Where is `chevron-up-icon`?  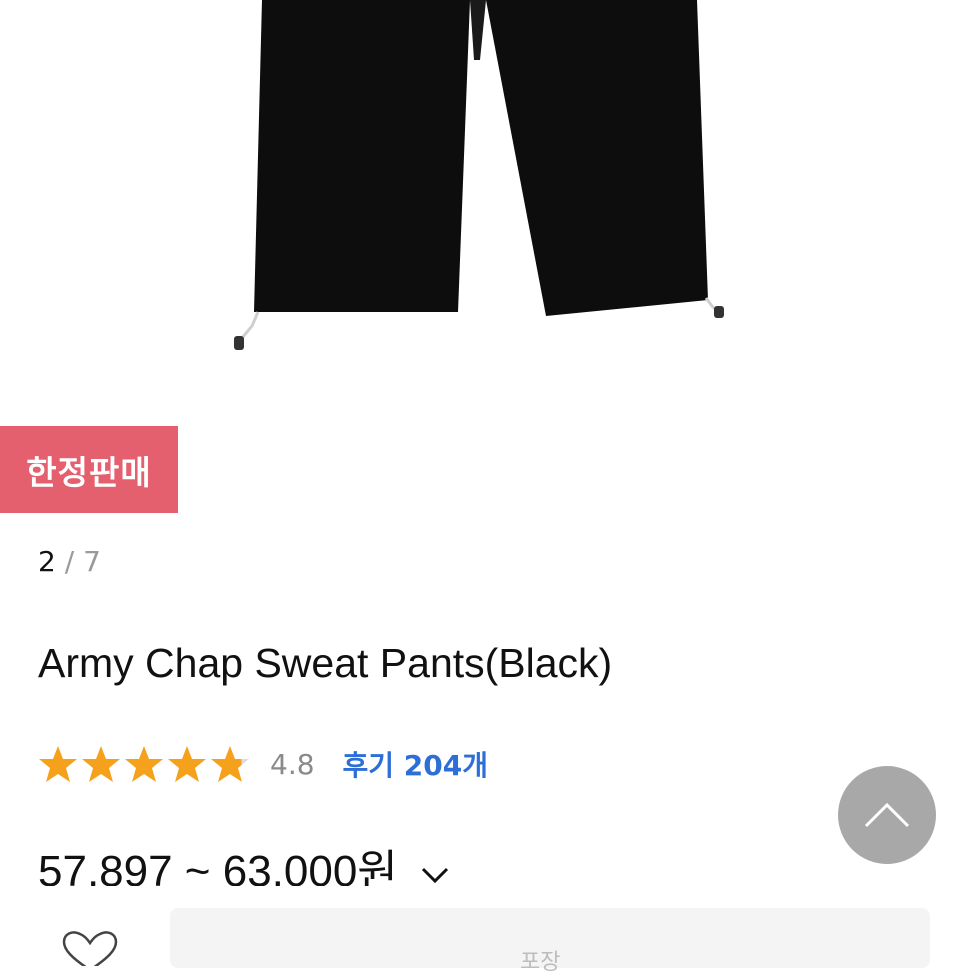 chevron-up-icon is located at coordinates (887, 815).